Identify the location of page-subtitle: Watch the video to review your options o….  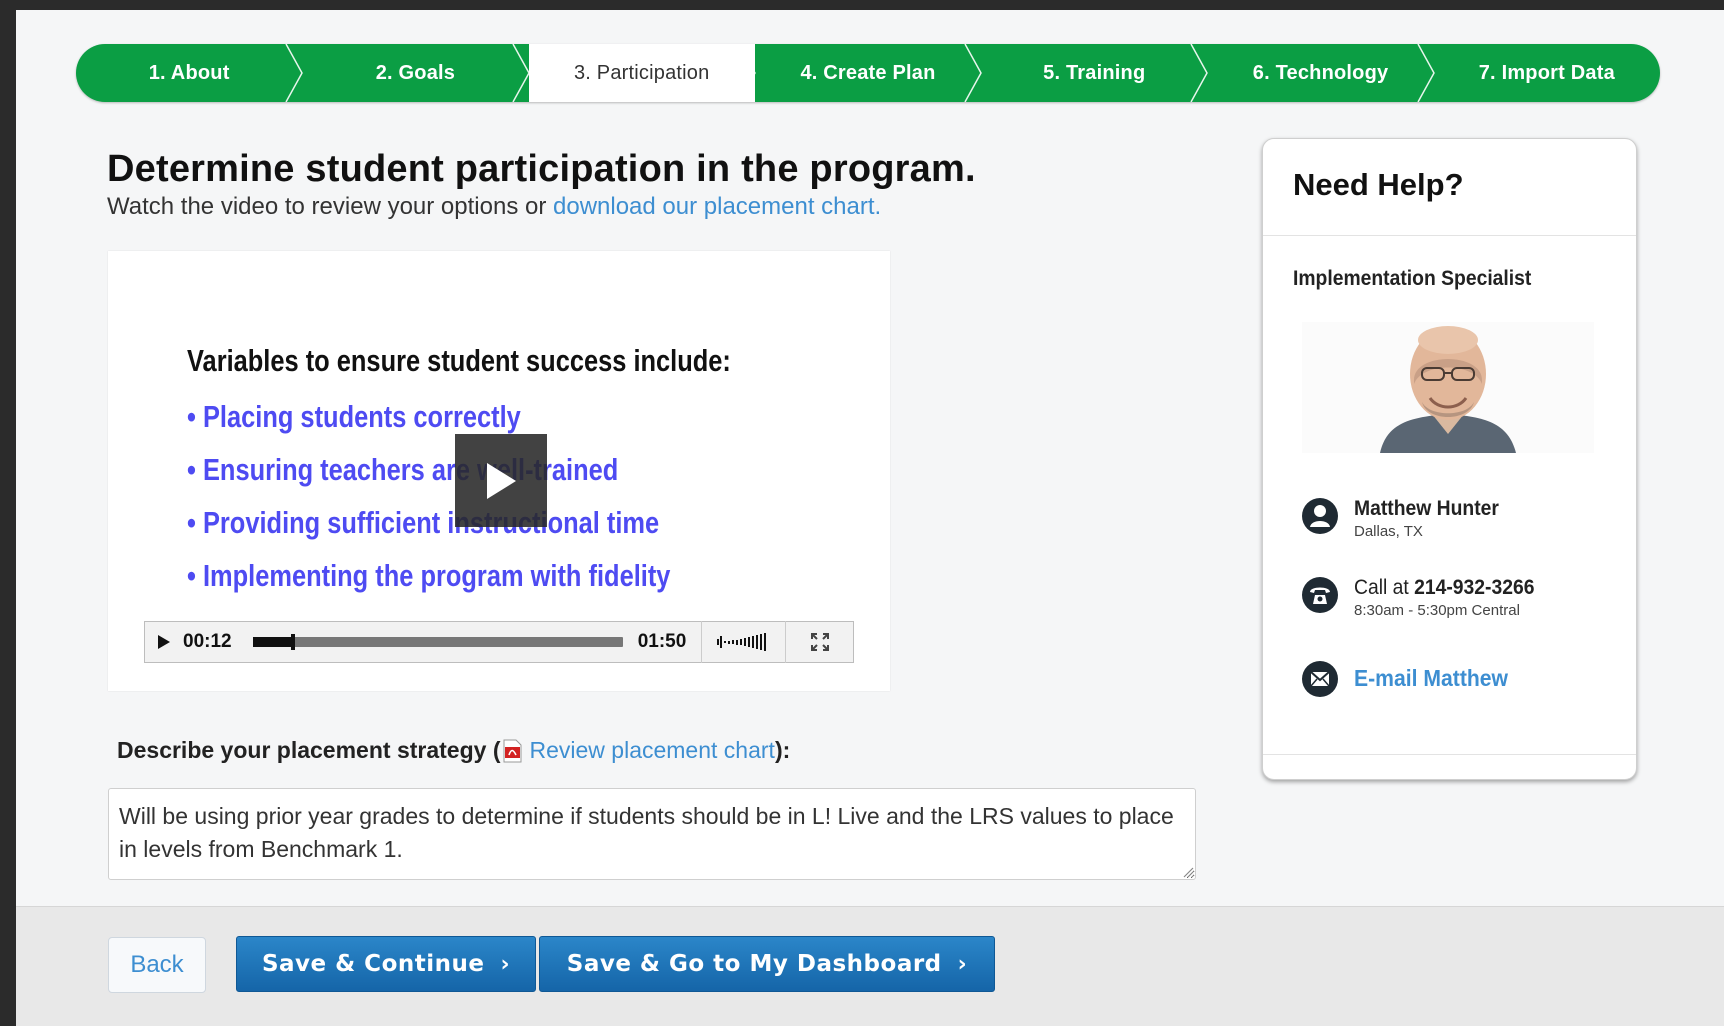
(494, 207).